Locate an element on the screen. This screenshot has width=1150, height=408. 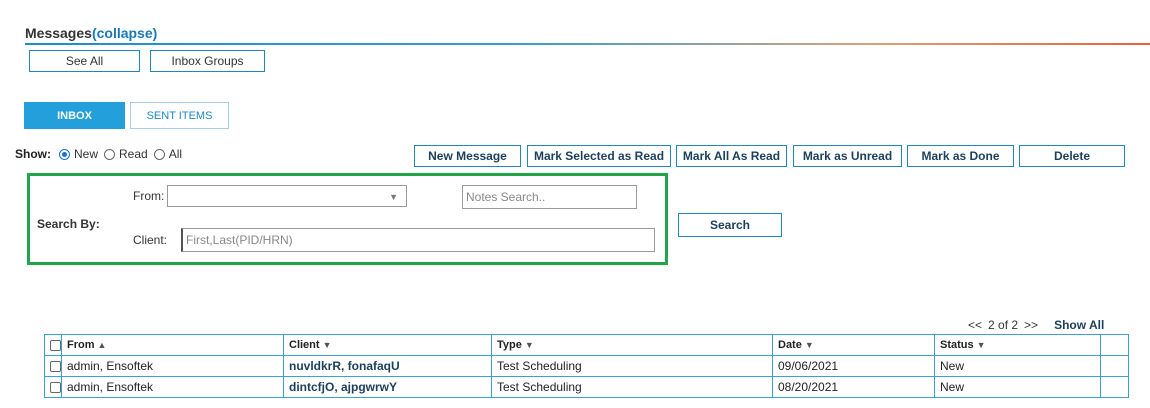
col-from-label: From is located at coordinates (81, 345).